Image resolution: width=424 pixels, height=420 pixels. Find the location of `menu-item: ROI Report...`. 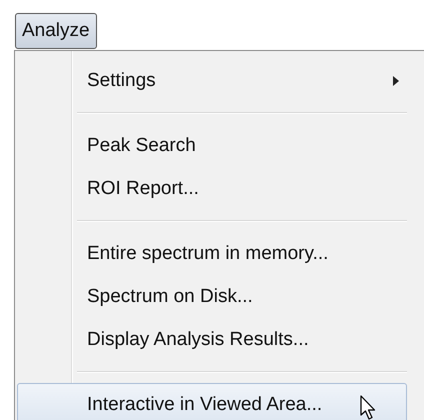

menu-item: ROI Report... is located at coordinates (212, 188).